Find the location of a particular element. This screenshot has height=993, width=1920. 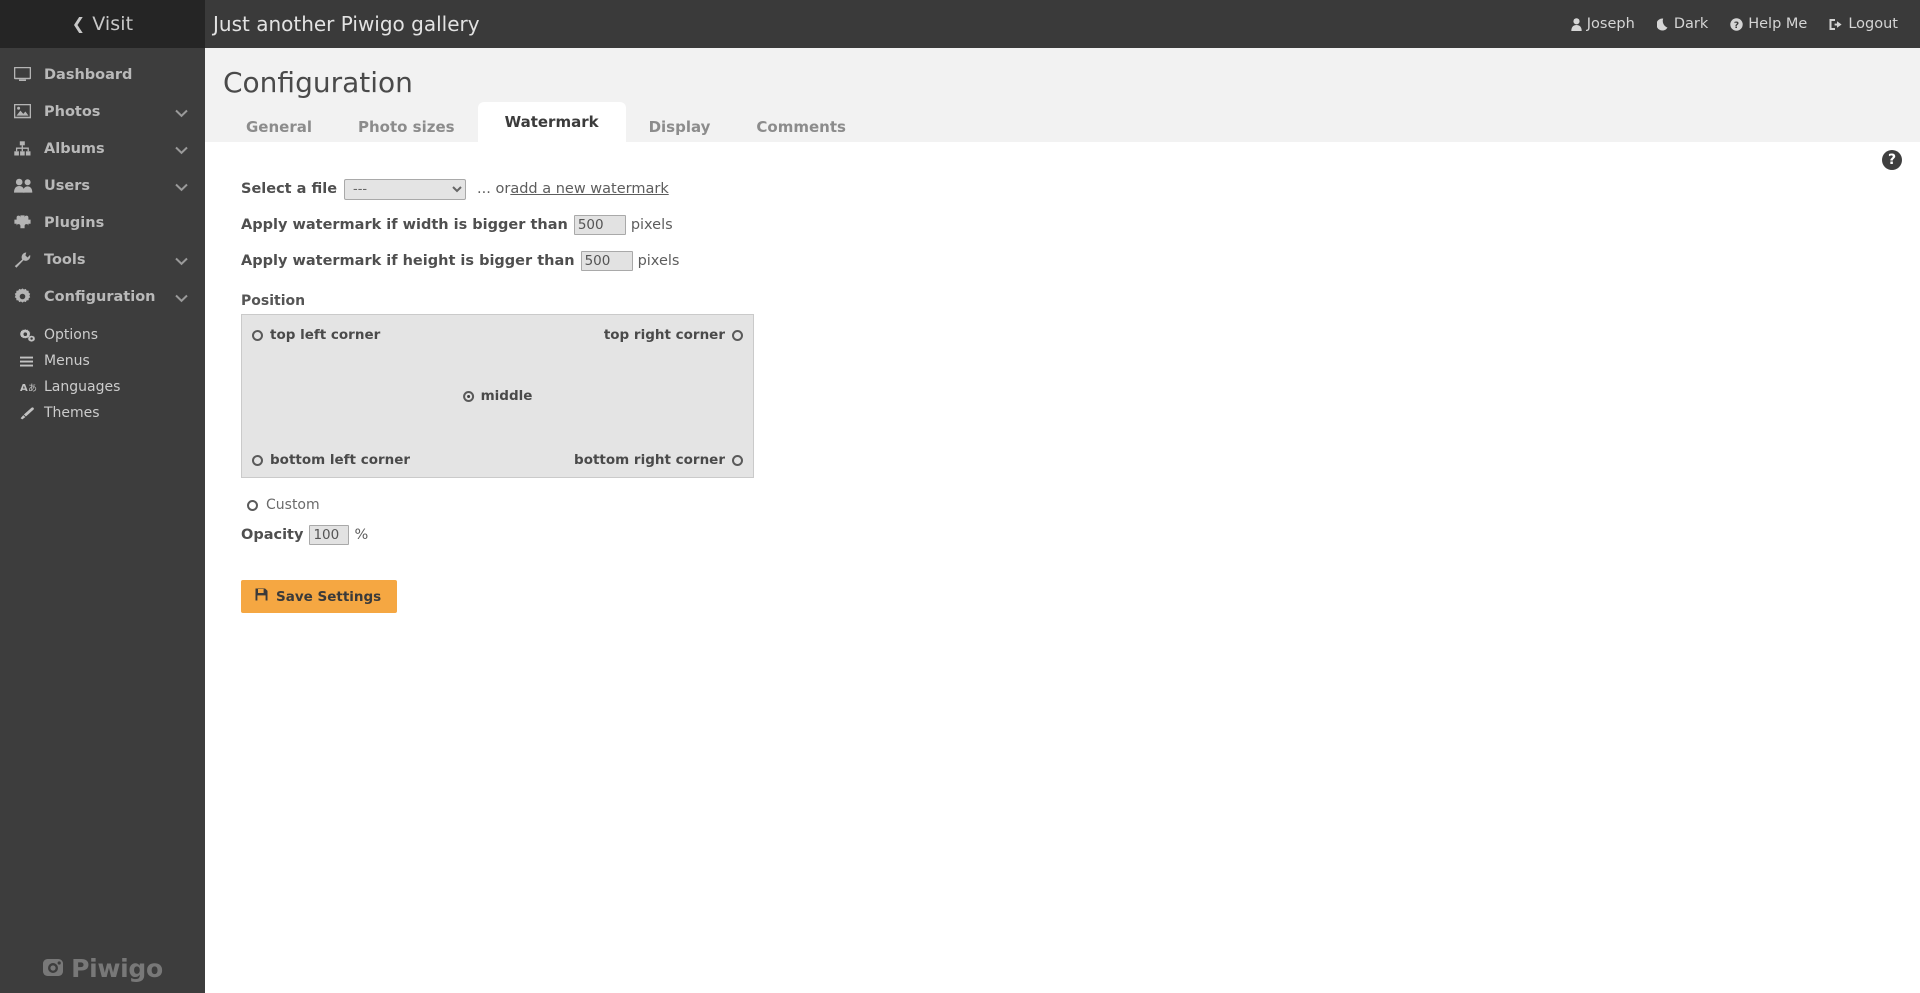

sidebar-item-label: Albums is located at coordinates (74, 148).